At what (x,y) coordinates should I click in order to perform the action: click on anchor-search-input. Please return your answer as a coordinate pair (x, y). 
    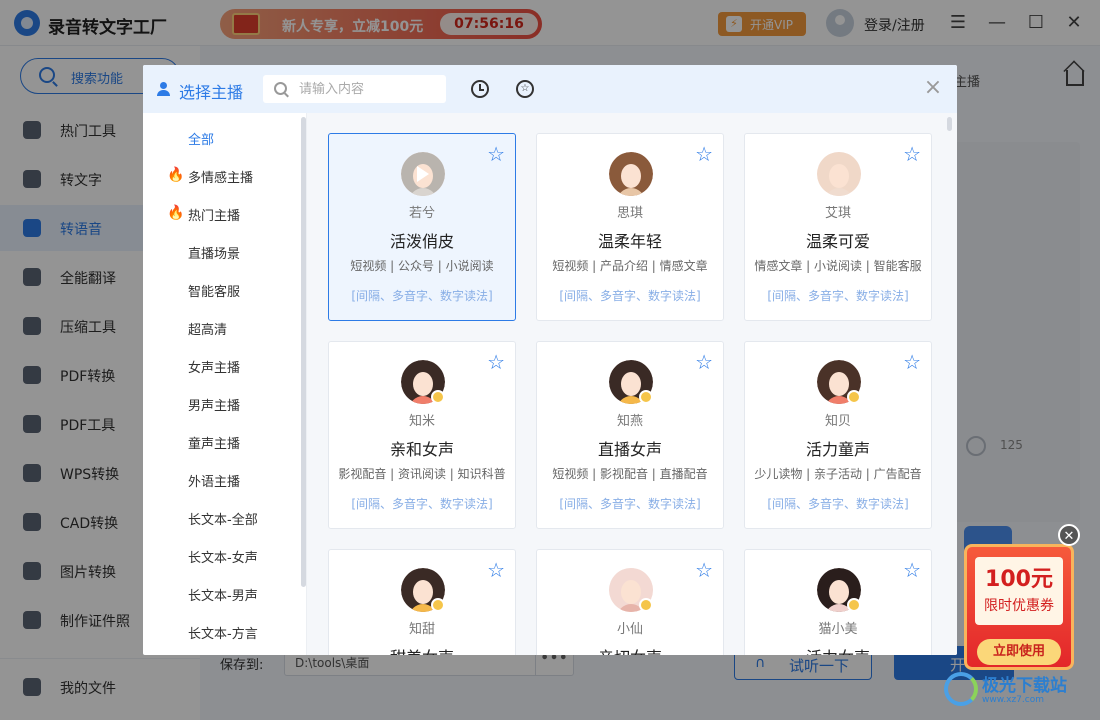
    Looking at the image, I should click on (369, 89).